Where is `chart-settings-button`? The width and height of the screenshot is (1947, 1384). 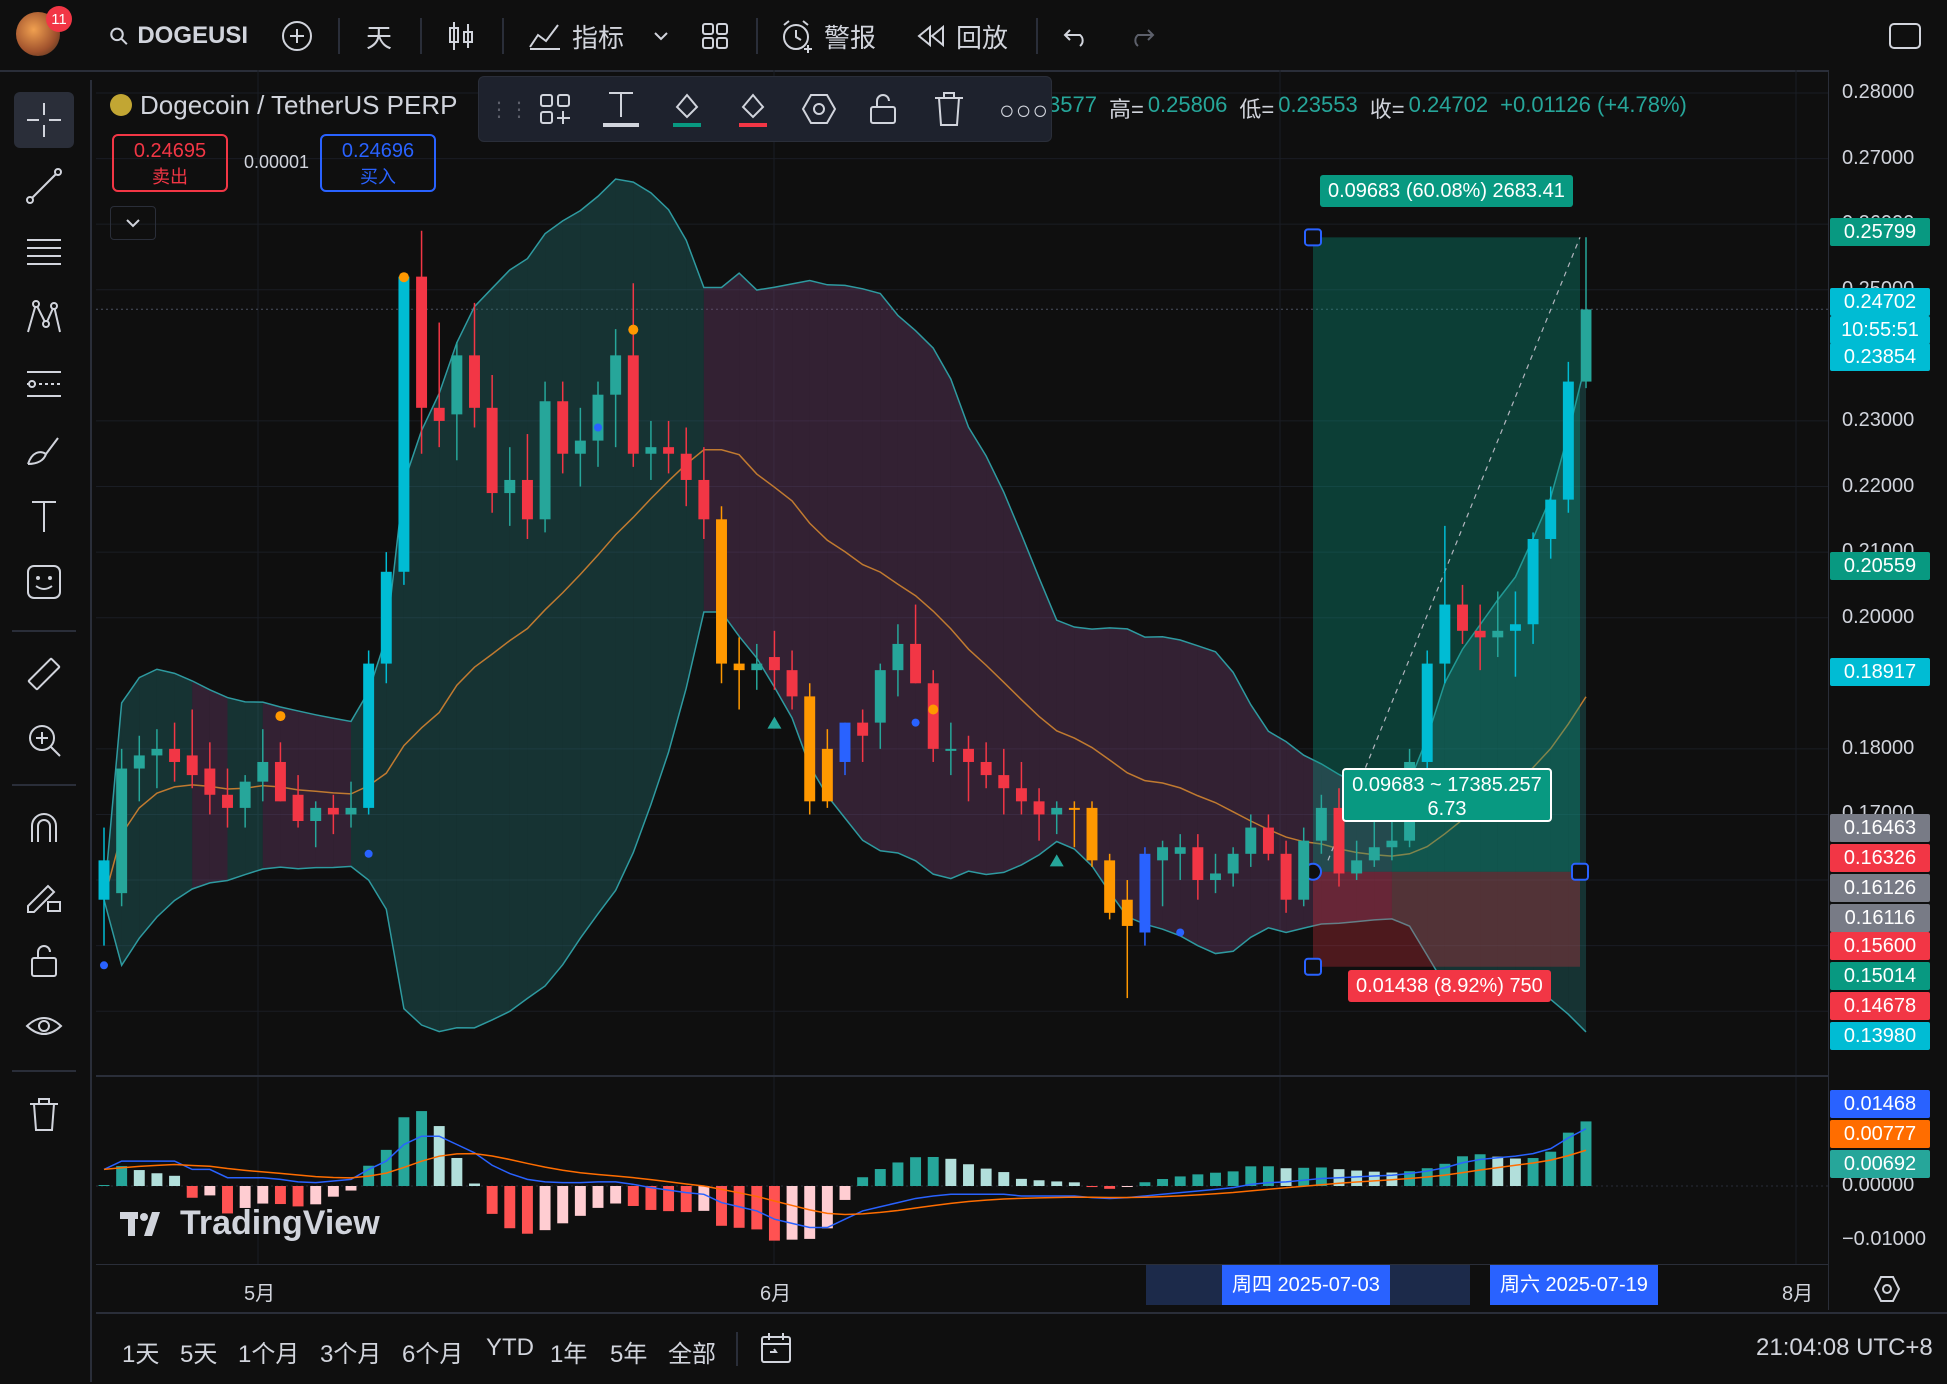
chart-settings-button is located at coordinates (1887, 1291).